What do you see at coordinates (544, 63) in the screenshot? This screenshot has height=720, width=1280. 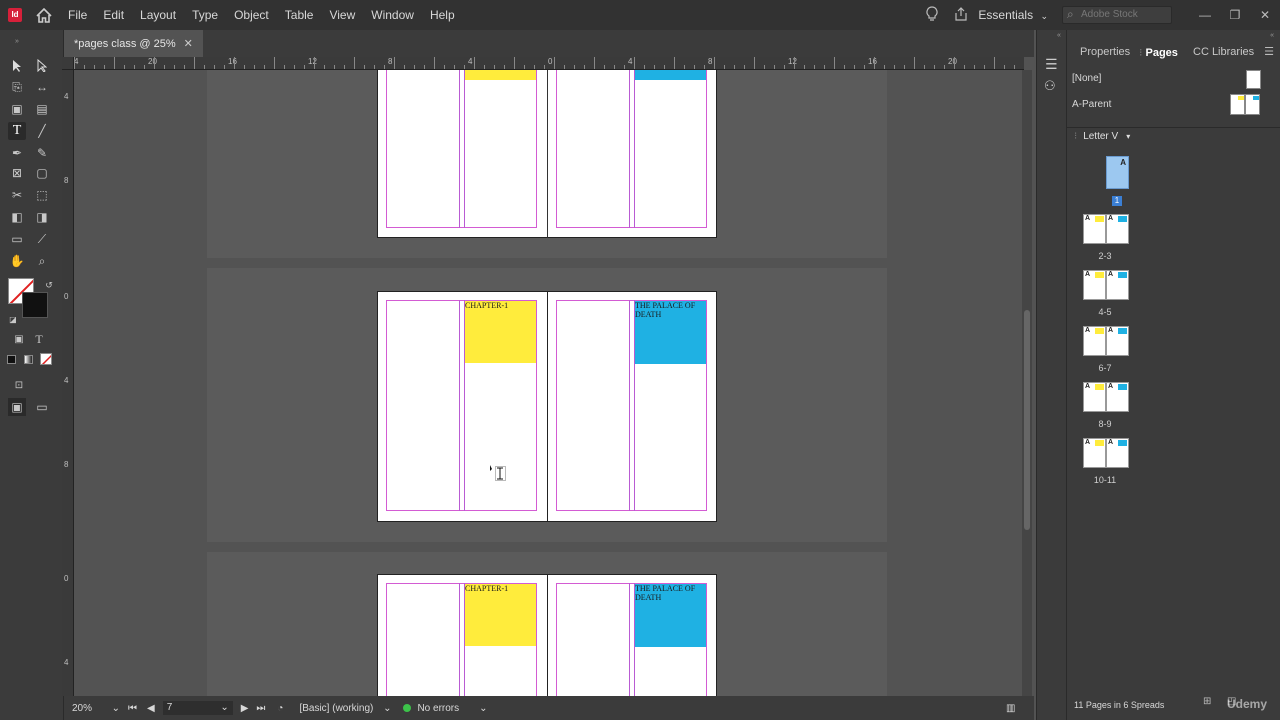 I see `horizontal-ruler: 4 20 16 12 8 4 0 4 8 12 16 20` at bounding box center [544, 63].